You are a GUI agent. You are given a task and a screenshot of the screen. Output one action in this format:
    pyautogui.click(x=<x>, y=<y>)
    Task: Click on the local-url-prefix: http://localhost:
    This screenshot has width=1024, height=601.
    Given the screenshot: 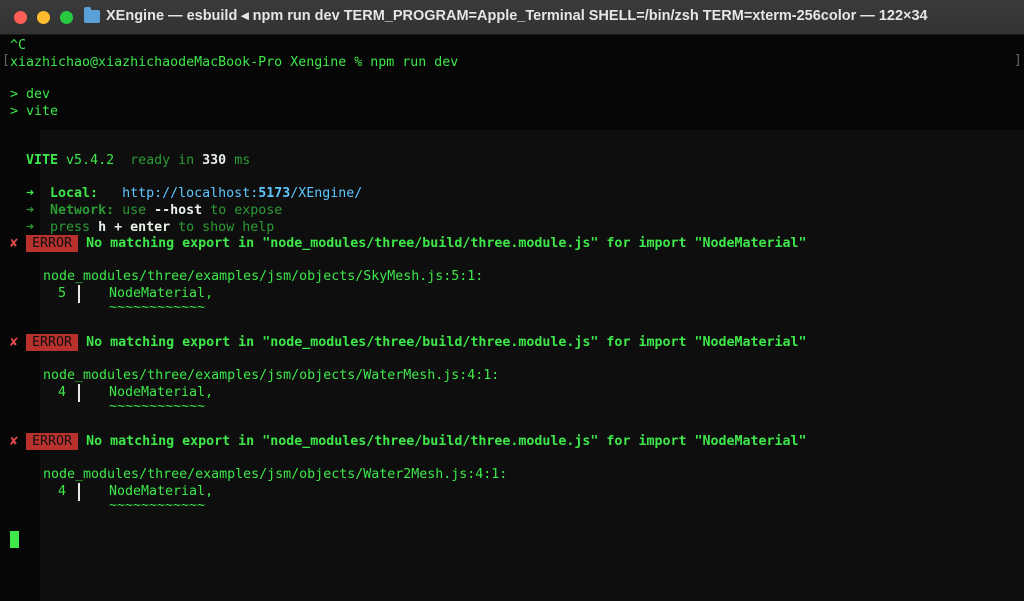 What is the action you would take?
    pyautogui.click(x=190, y=193)
    